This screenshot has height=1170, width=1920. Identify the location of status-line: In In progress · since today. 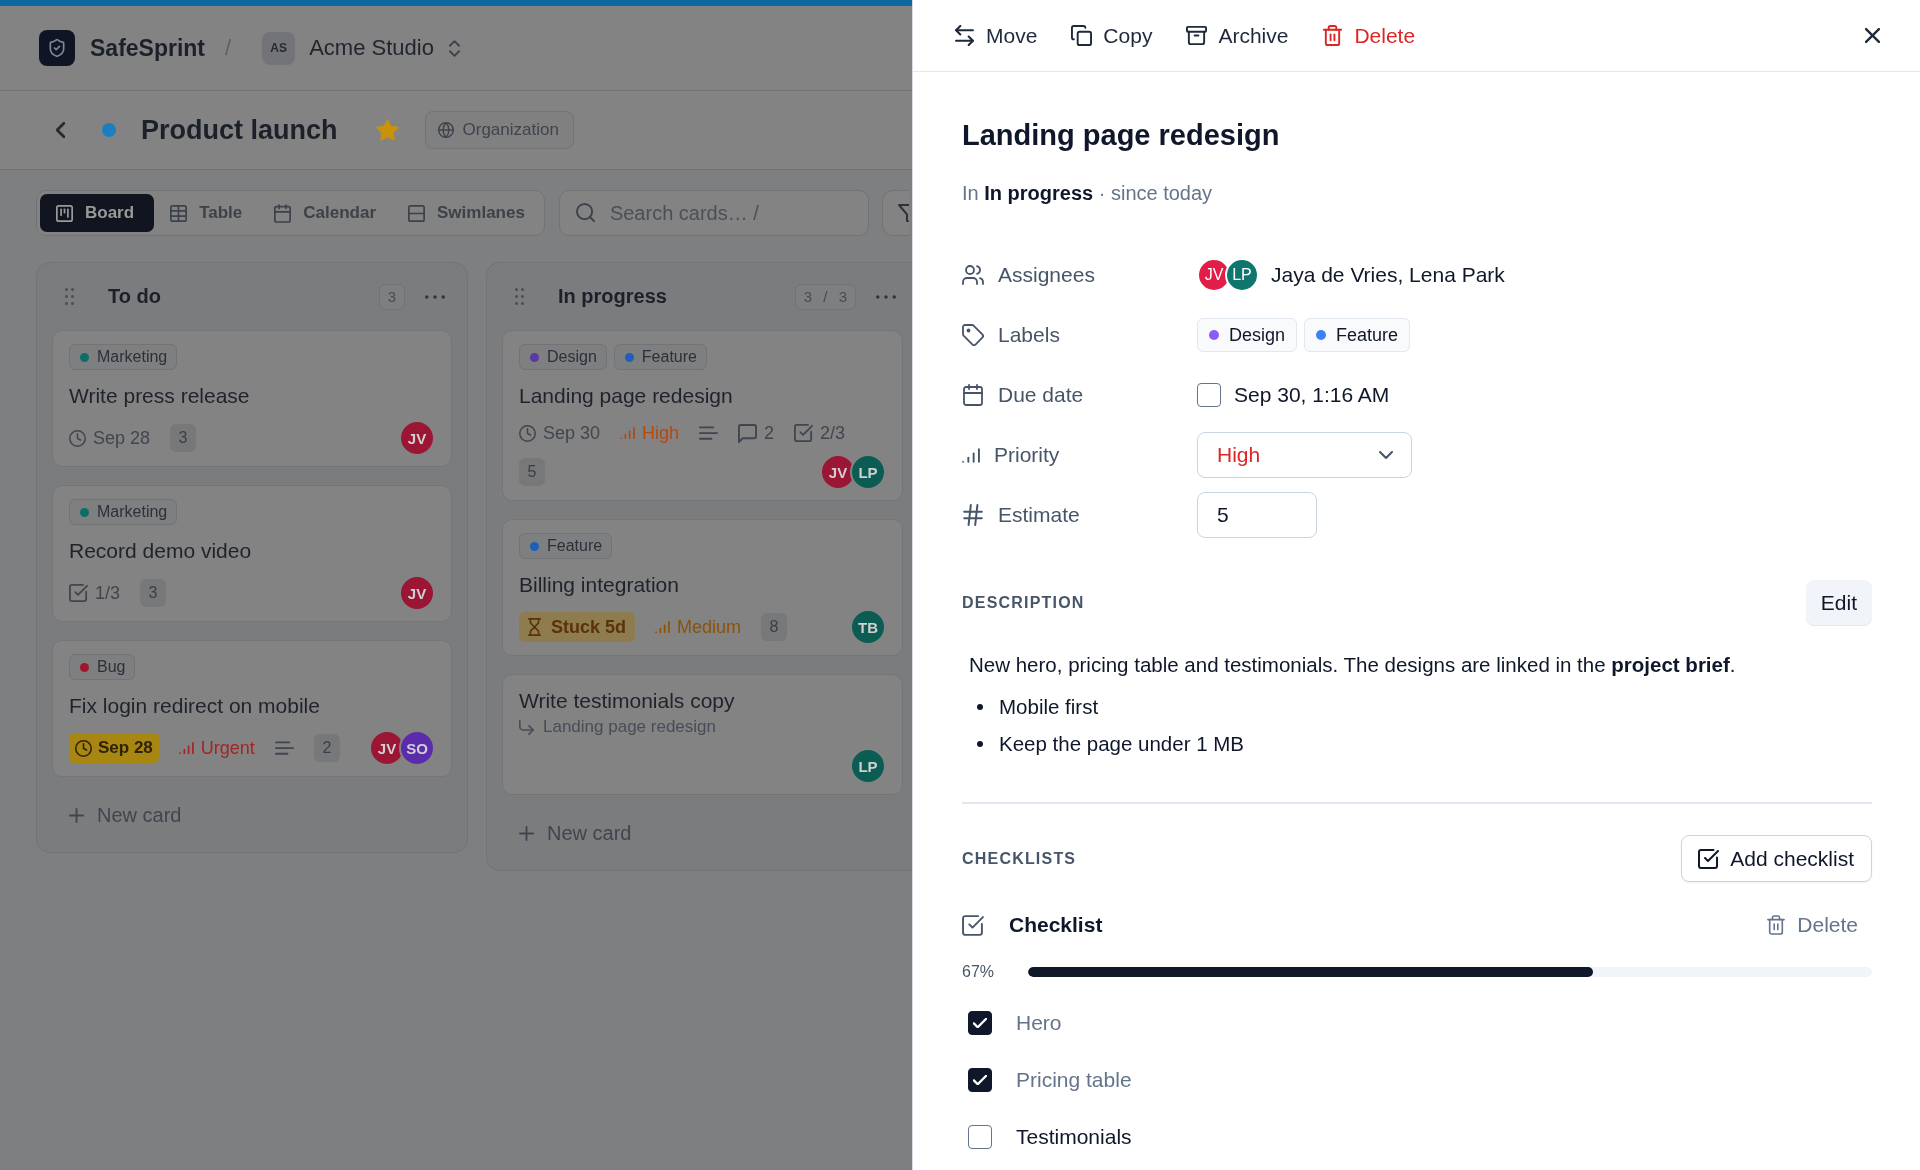
(1088, 193).